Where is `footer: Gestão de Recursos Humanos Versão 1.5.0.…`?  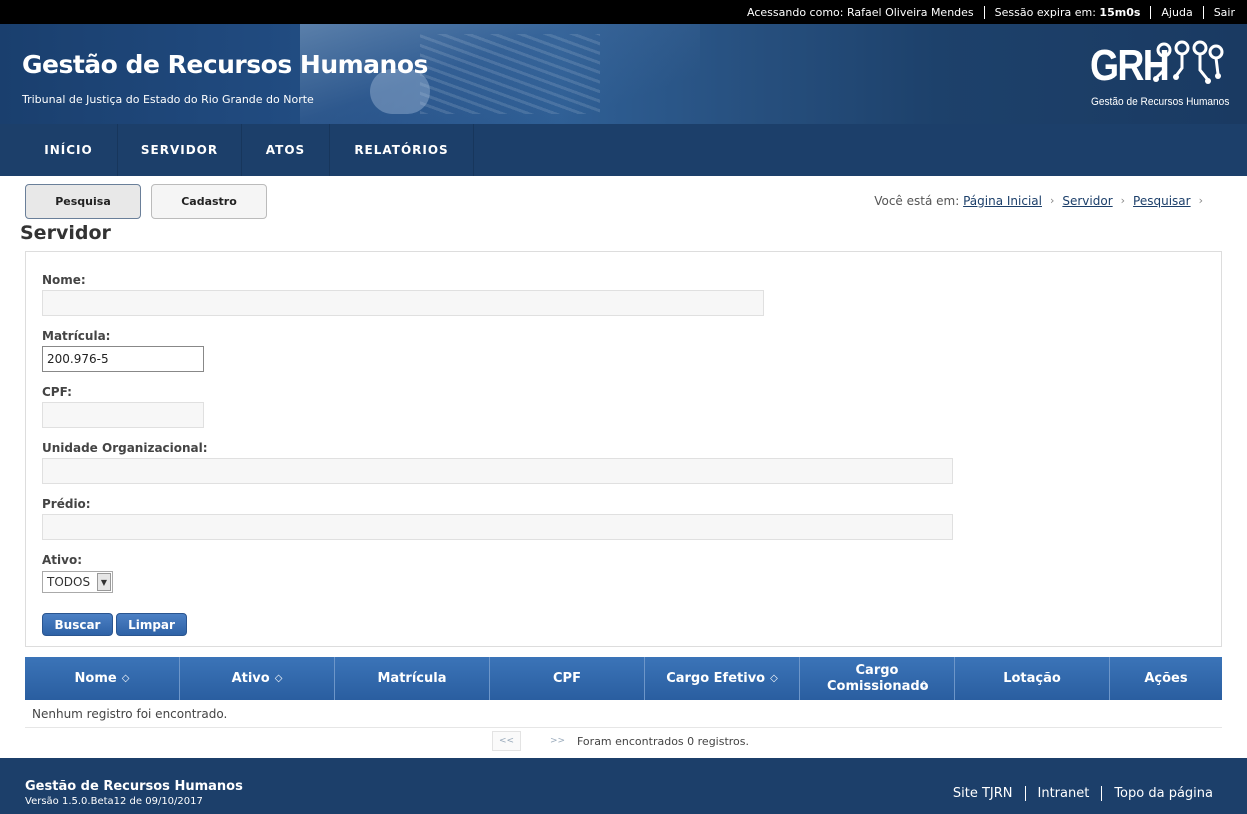
footer: Gestão de Recursos Humanos Versão 1.5.0.… is located at coordinates (623, 786).